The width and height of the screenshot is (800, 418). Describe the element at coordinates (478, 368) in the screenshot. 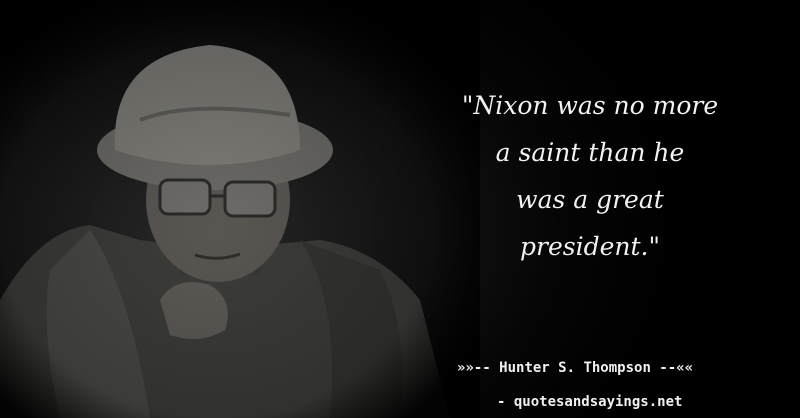

I see `author-prefix: »»--` at that location.